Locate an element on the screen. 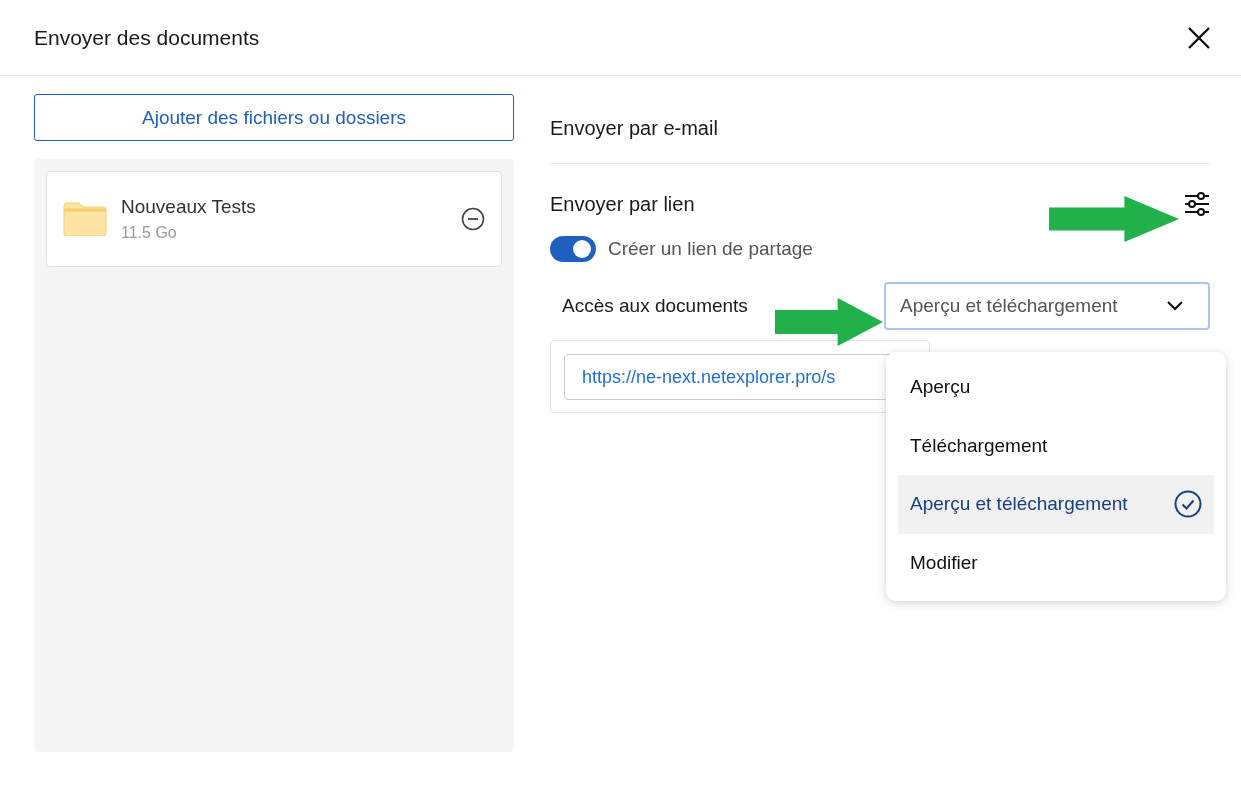 The height and width of the screenshot is (785, 1241). chevron-down-icon is located at coordinates (1175, 306).